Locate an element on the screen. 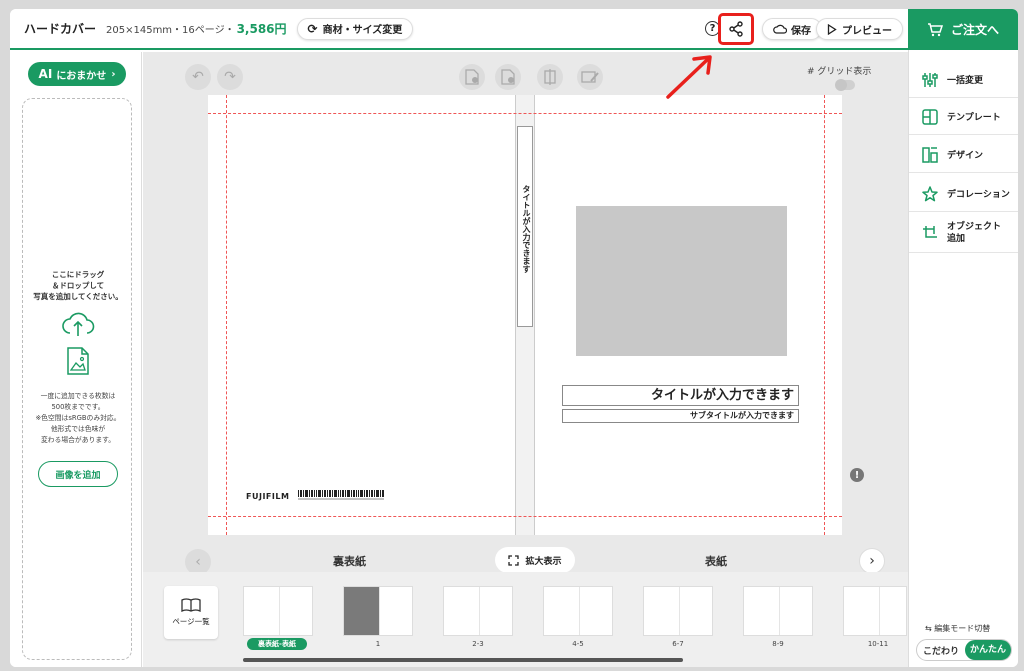 The width and height of the screenshot is (1024, 671). menu-item-label: 一括変更 is located at coordinates (965, 81).